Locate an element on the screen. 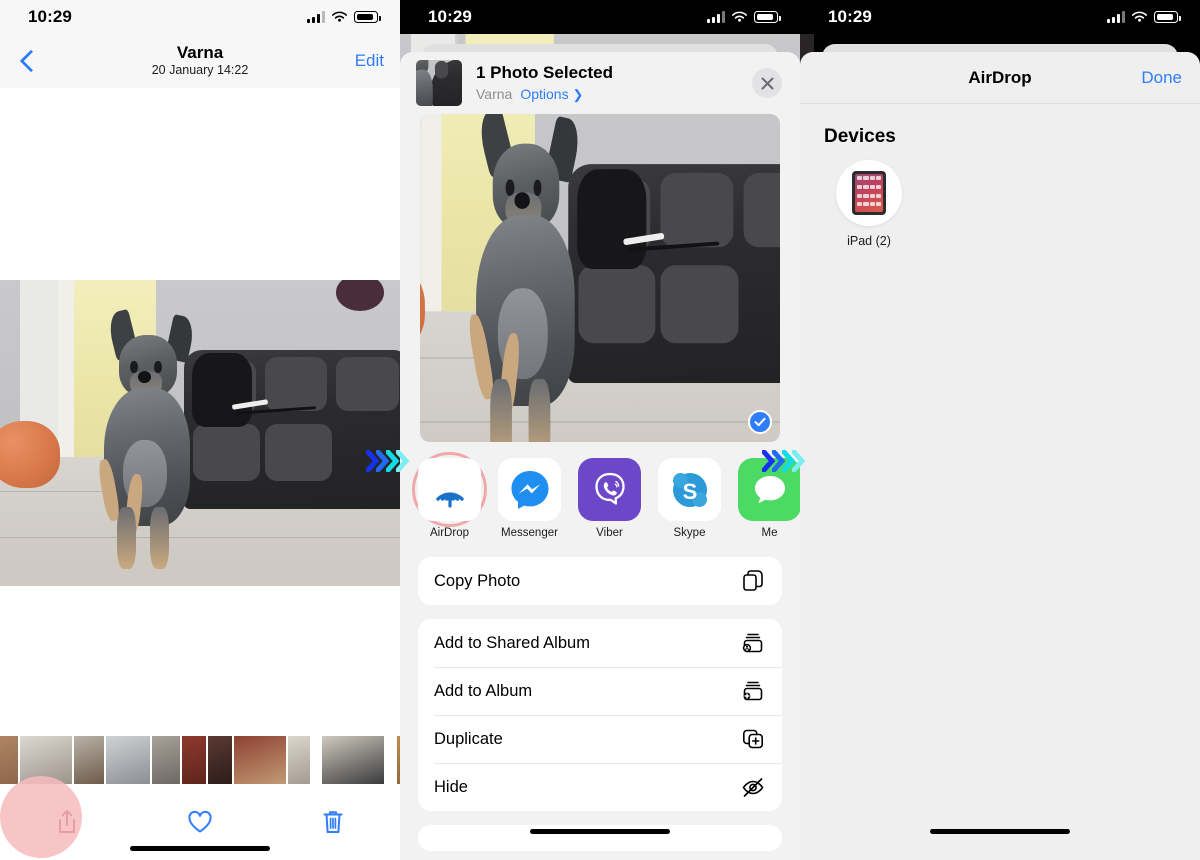  device-ipad: iPad (2) is located at coordinates (869, 204).